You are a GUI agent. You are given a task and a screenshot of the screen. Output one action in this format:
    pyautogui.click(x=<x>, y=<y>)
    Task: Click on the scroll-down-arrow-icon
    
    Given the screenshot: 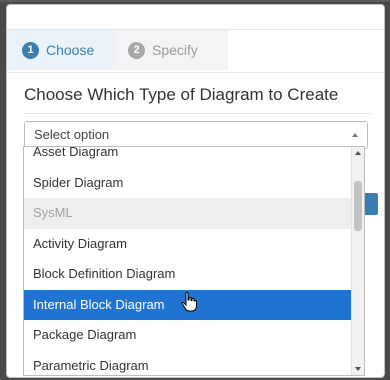 What is the action you would take?
    pyautogui.click(x=358, y=369)
    